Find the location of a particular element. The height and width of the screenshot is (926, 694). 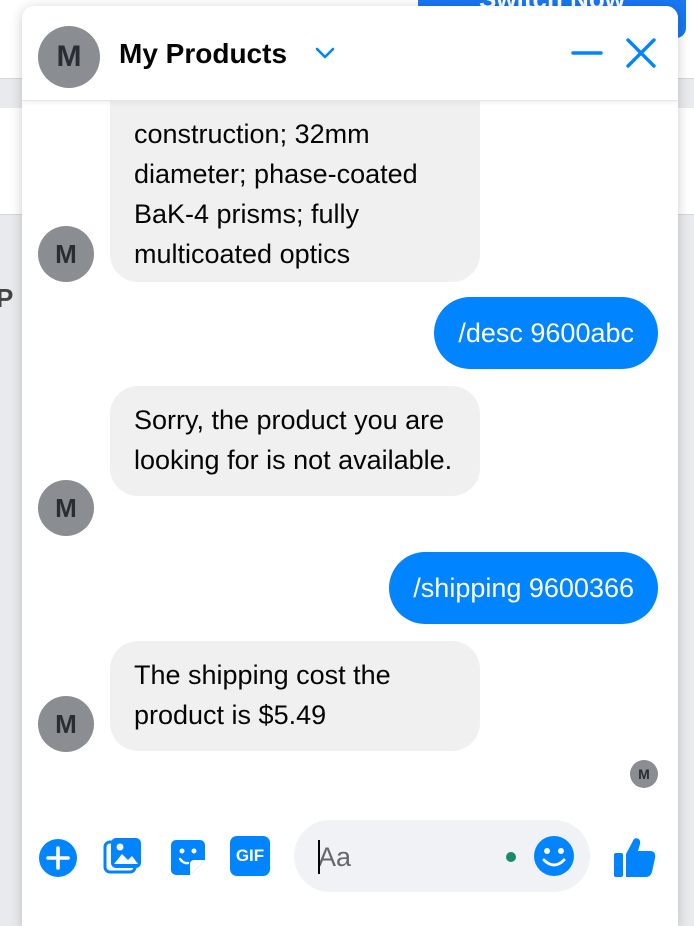

message-composer: GIF is located at coordinates (350, 866).